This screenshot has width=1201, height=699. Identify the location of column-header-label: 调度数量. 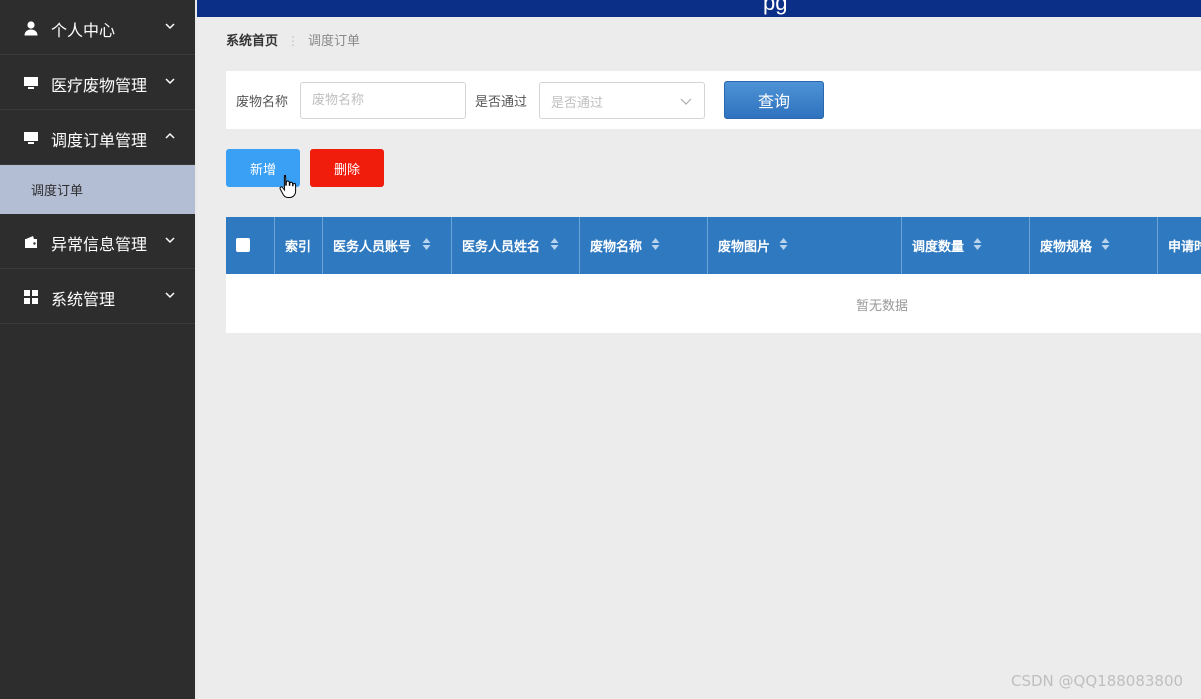
(938, 247).